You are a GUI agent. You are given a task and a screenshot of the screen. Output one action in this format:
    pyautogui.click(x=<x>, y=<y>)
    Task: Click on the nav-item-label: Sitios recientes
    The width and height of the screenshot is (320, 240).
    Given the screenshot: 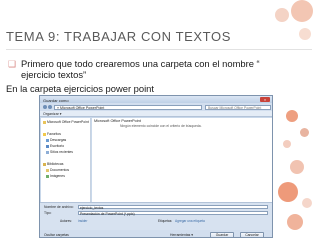 What is the action you would take?
    pyautogui.click(x=61, y=152)
    